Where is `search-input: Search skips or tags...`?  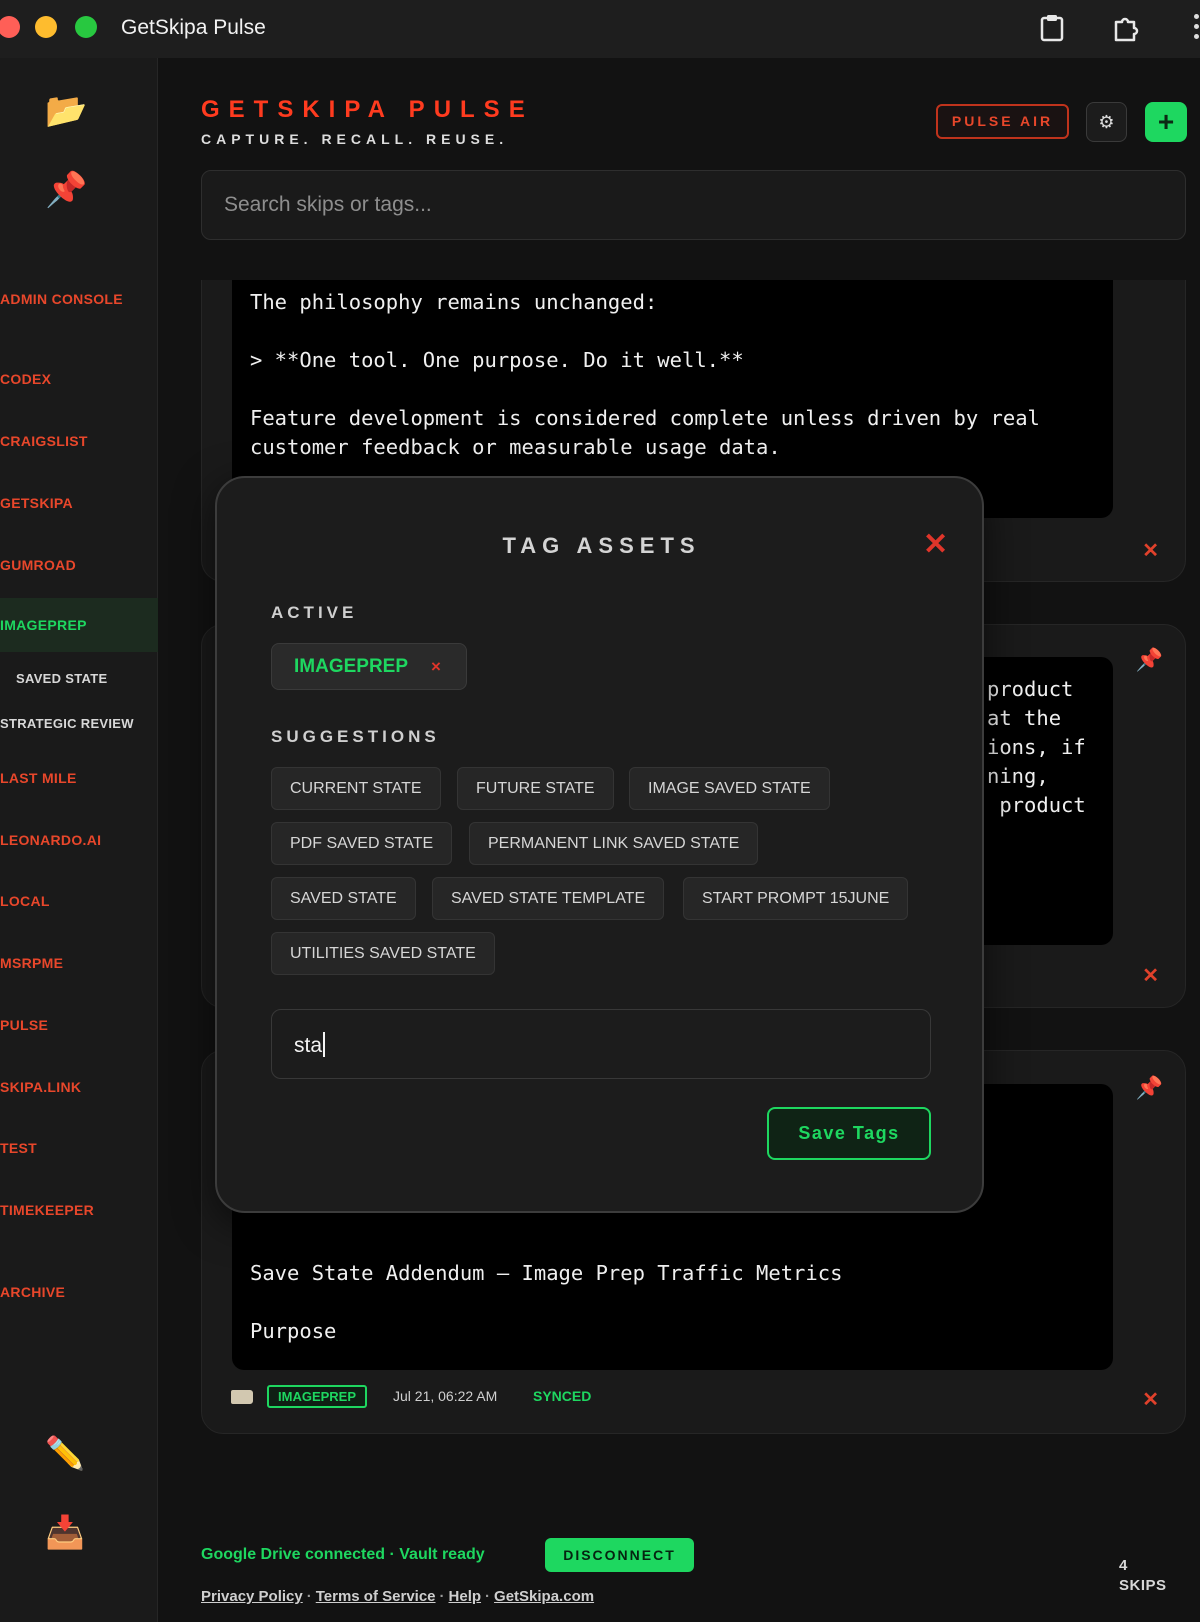 search-input: Search skips or tags... is located at coordinates (693, 205).